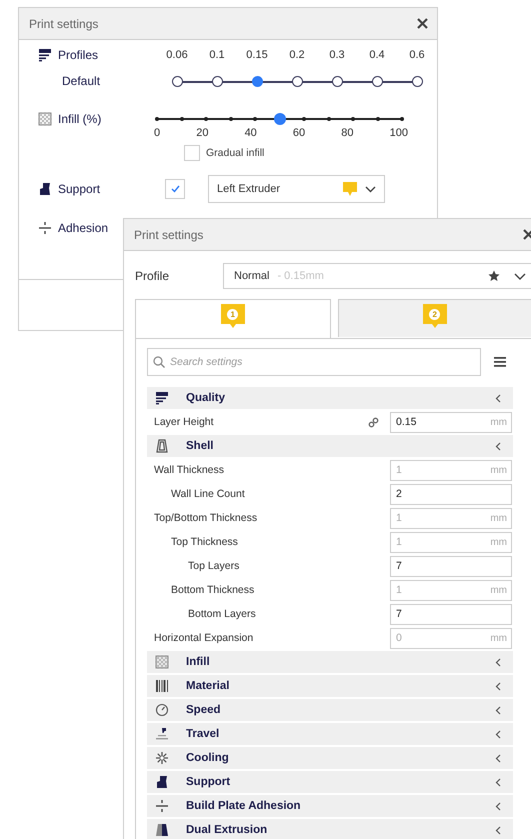 This screenshot has height=839, width=531. I want to click on setting-label: Bottom Thickness, so click(213, 590).